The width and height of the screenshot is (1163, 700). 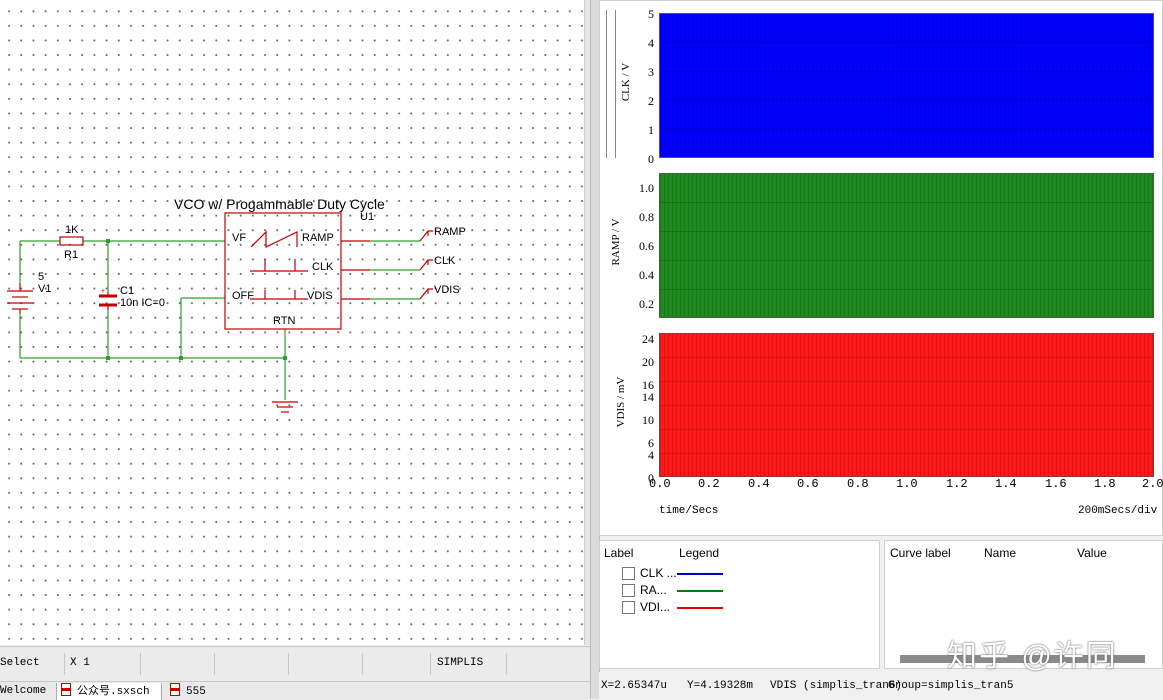 What do you see at coordinates (651, 159) in the screenshot?
I see `clk-tick: 0` at bounding box center [651, 159].